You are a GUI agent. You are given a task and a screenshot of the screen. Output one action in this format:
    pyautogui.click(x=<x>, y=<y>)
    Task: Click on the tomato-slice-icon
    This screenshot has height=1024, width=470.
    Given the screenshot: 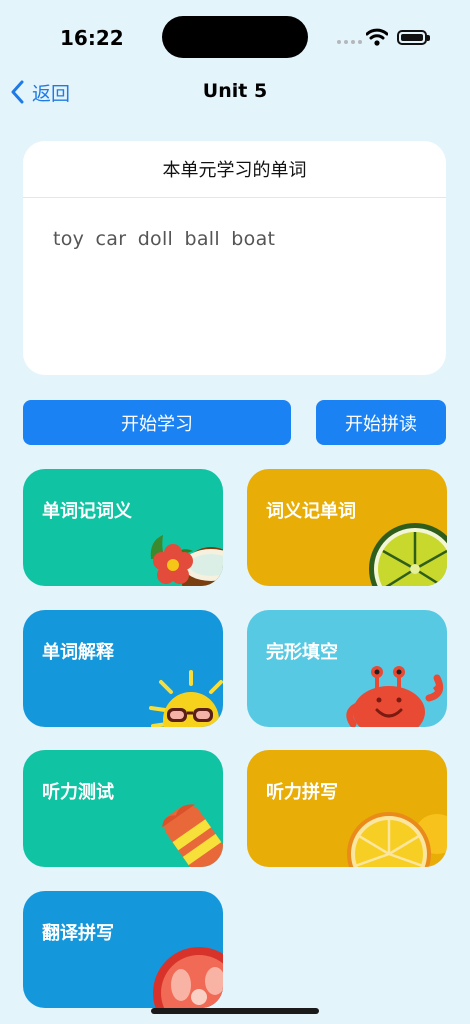 What is the action you would take?
    pyautogui.click(x=188, y=977)
    